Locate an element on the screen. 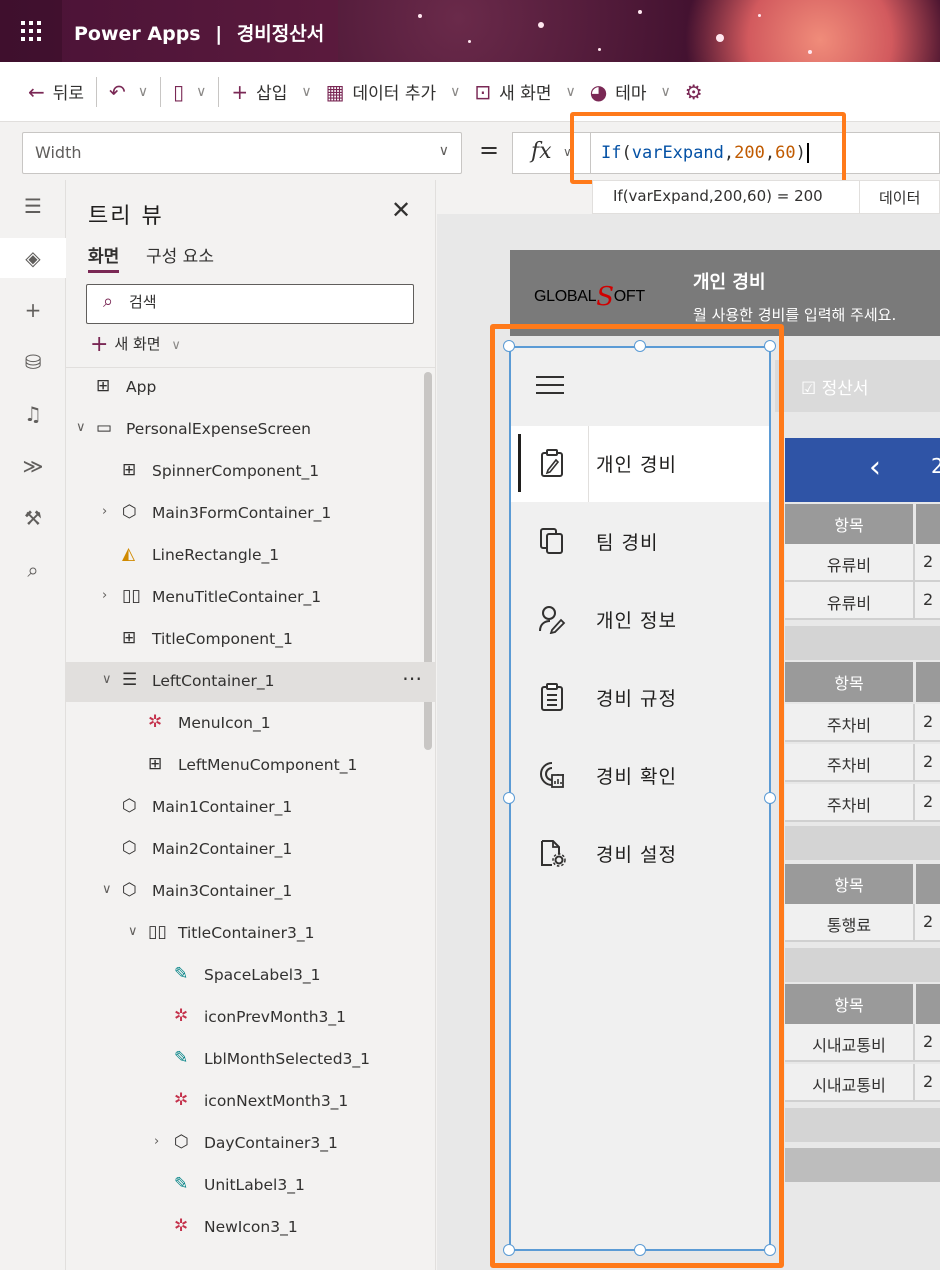 This screenshot has height=1270, width=940. hamburger-menu-icon: ☰ is located at coordinates (33, 206).